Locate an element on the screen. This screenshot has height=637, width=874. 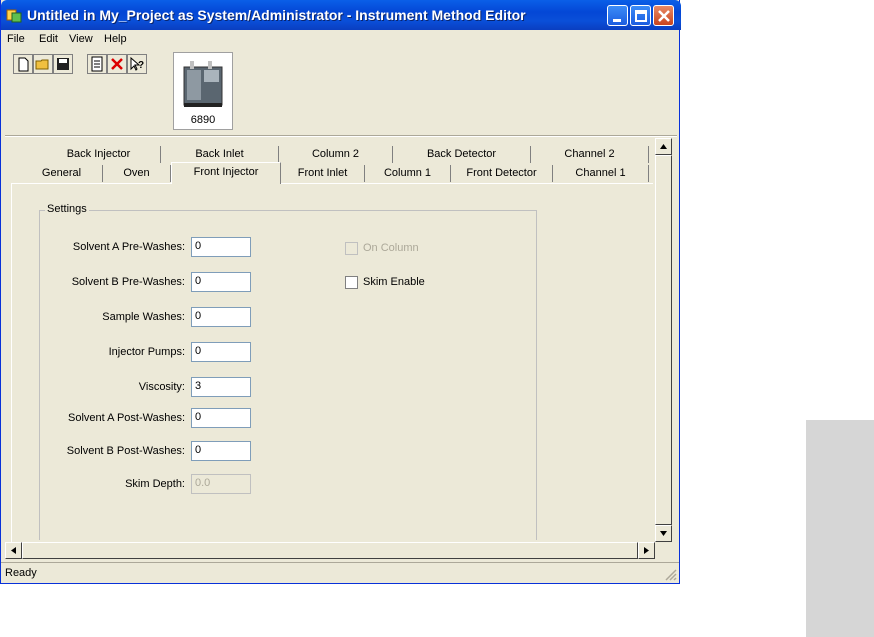
status-text: Ready is located at coordinates (21, 573).